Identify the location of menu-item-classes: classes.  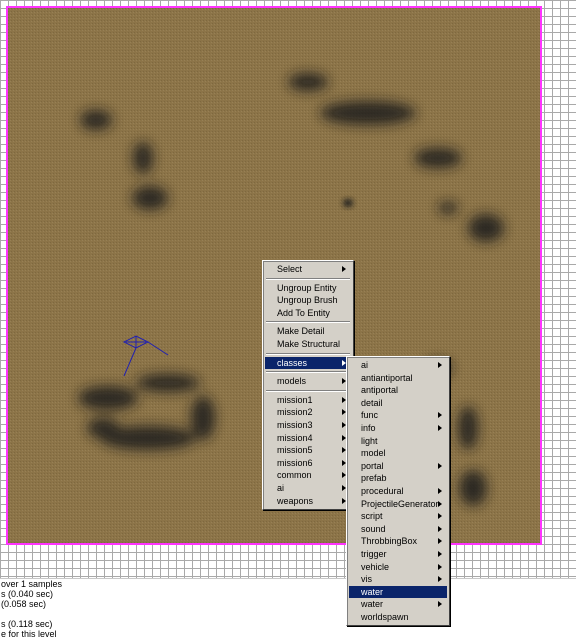
(308, 363).